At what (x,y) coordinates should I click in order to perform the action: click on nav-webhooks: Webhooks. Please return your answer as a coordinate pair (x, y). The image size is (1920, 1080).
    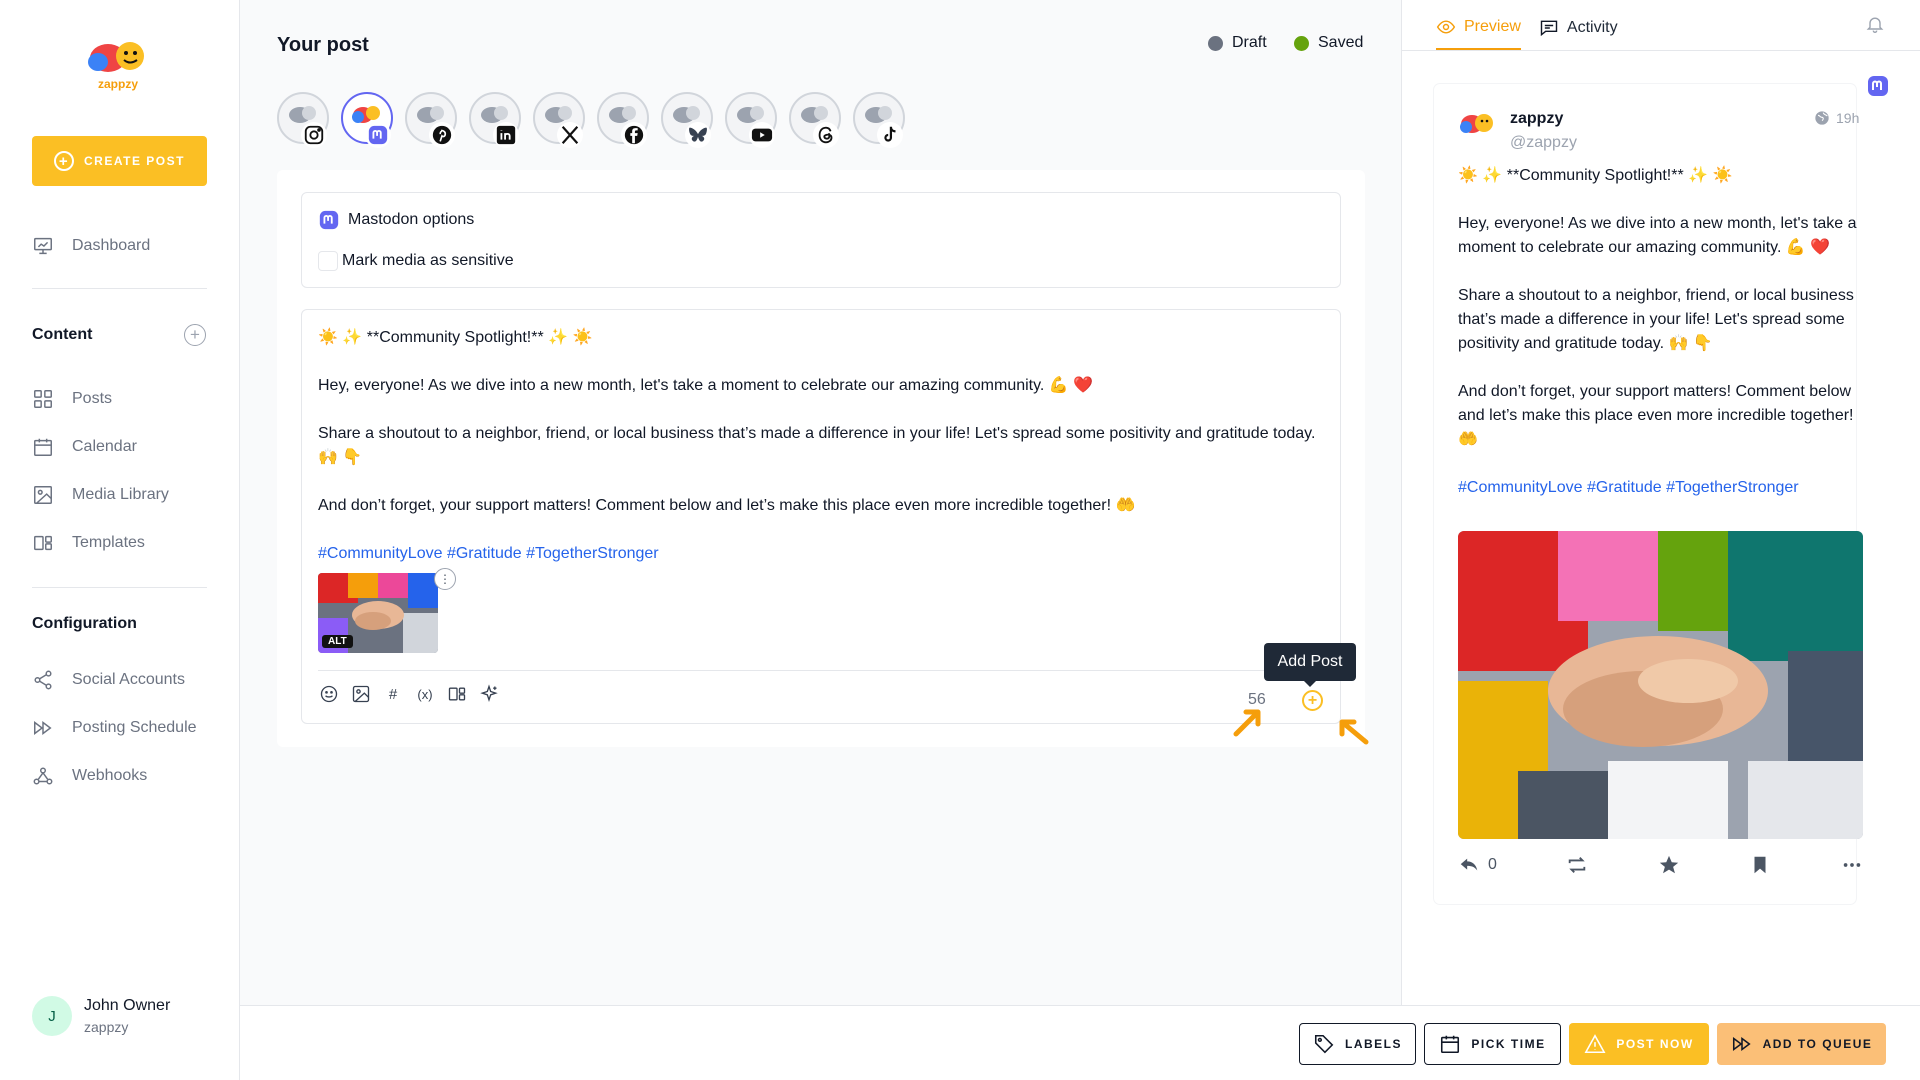
    Looking at the image, I should click on (89, 776).